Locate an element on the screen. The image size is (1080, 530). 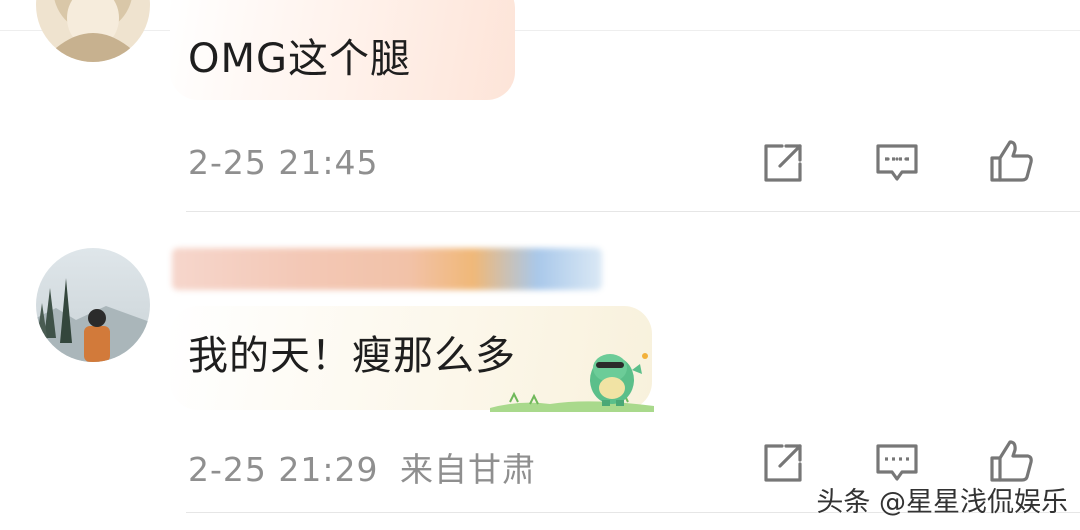
username-obscured is located at coordinates (387, 269).